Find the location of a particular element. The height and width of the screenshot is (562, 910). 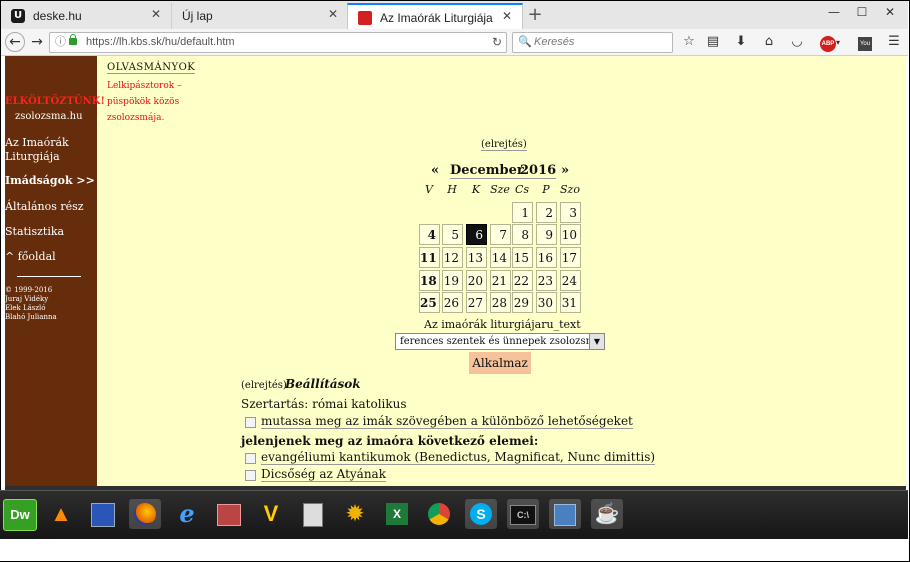

calendar-day: 1 is located at coordinates (522, 212).